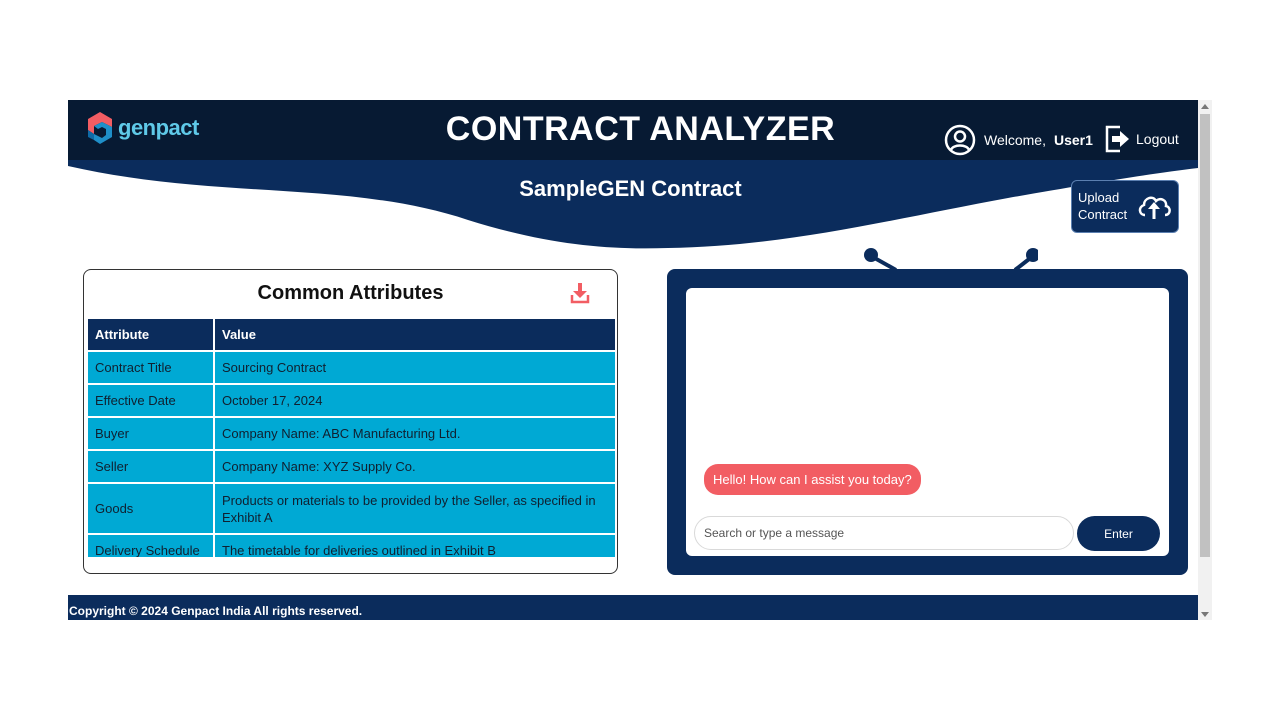  What do you see at coordinates (150, 367) in the screenshot?
I see `attribute-cell: Contract Title` at bounding box center [150, 367].